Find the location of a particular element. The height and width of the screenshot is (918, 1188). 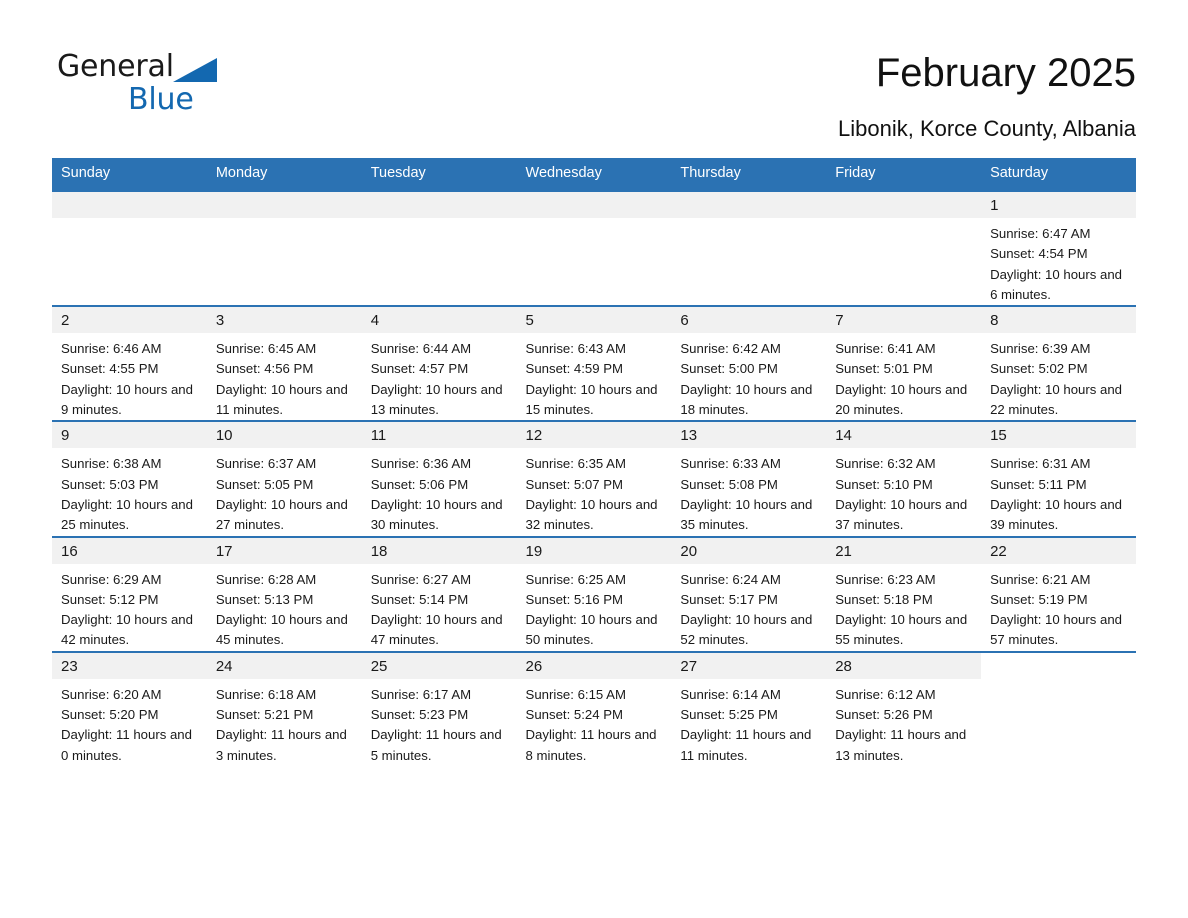

sunset-text: Sunset: 4:59 PM is located at coordinates (574, 369).